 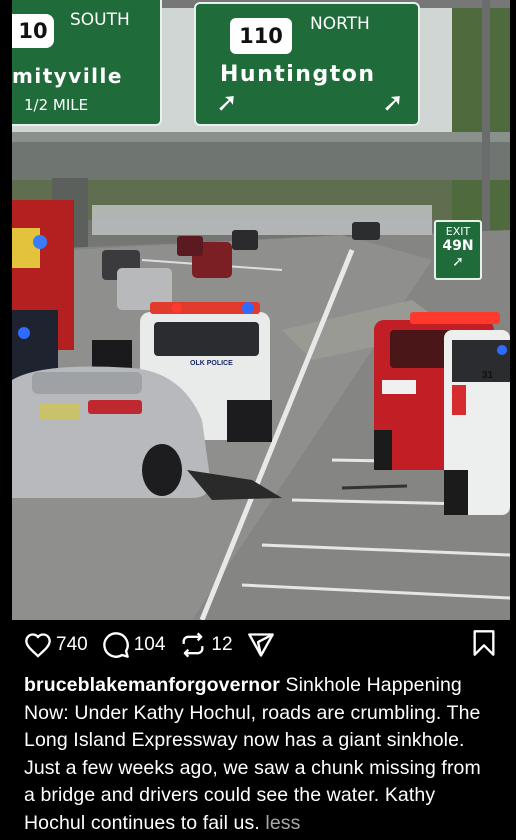 What do you see at coordinates (261, 36) in the screenshot?
I see `route-shield-110: 110` at bounding box center [261, 36].